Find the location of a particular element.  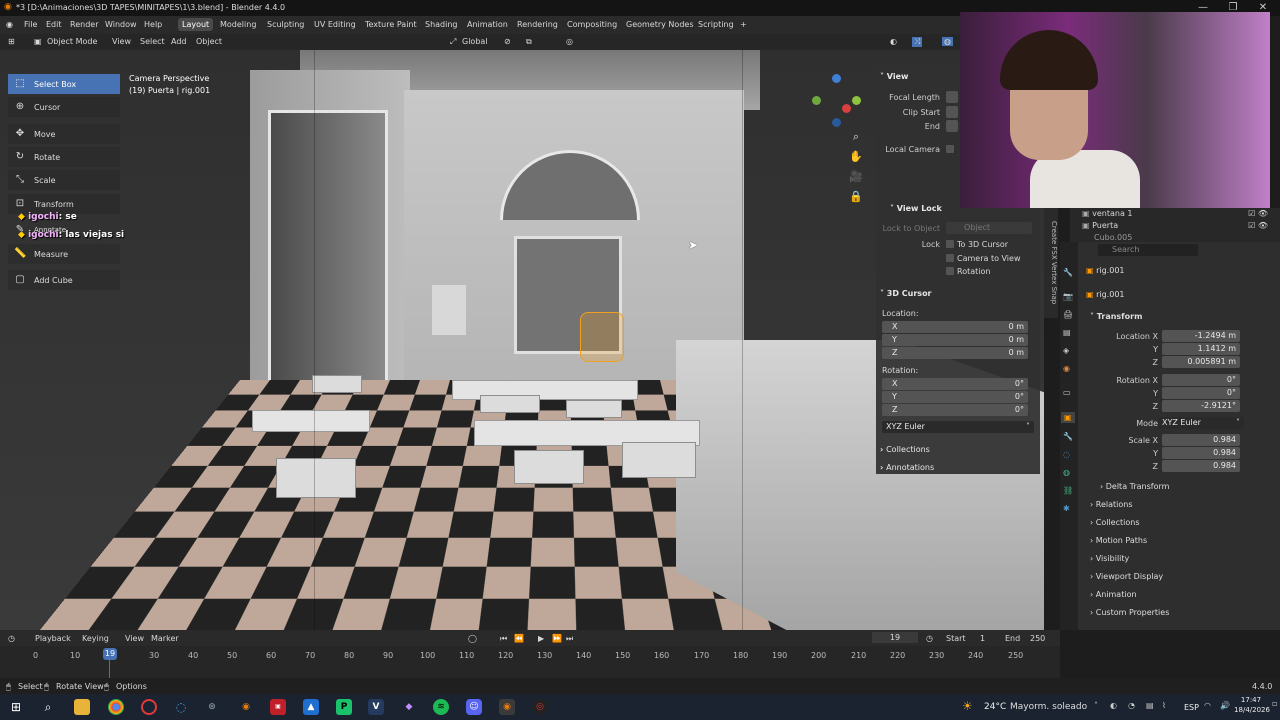

relations-panel: › Relations is located at coordinates (1111, 504).